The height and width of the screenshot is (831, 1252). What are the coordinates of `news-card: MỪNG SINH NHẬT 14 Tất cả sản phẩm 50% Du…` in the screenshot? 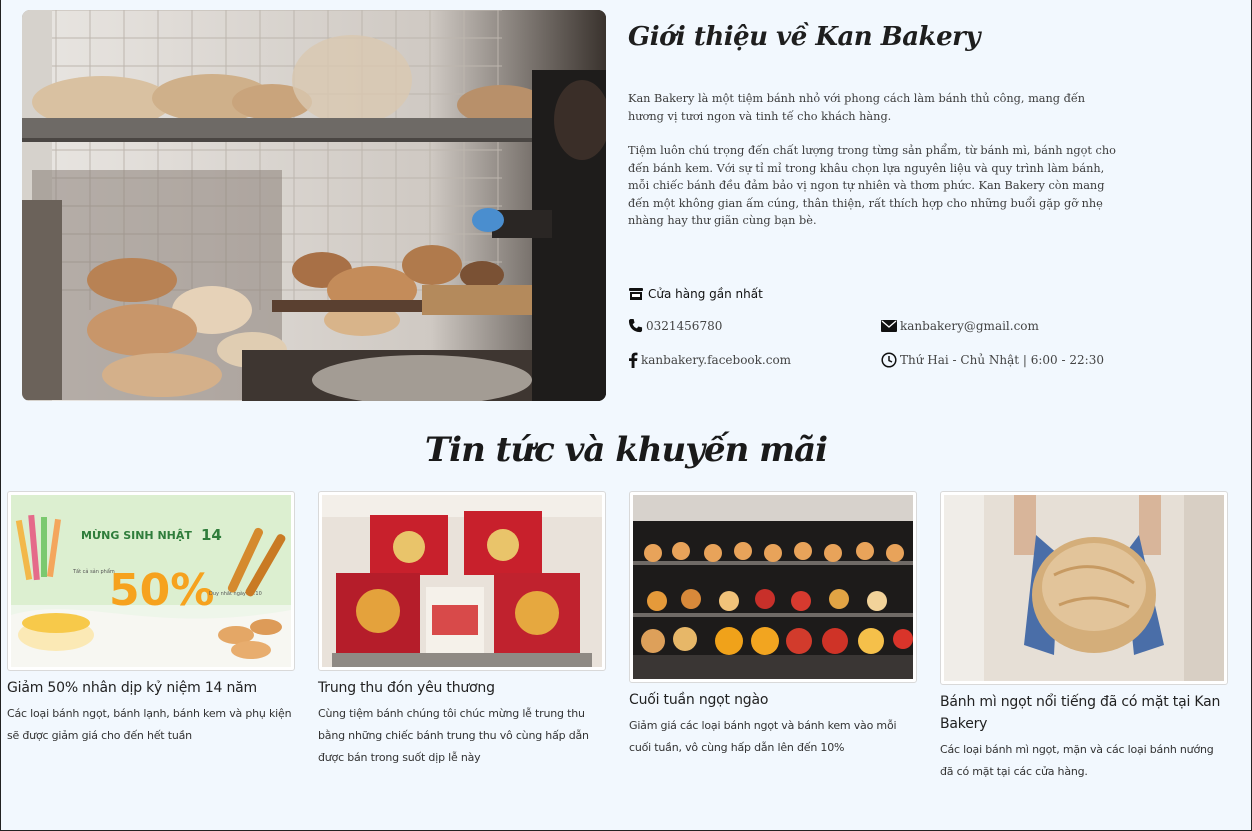 It's located at (151, 619).